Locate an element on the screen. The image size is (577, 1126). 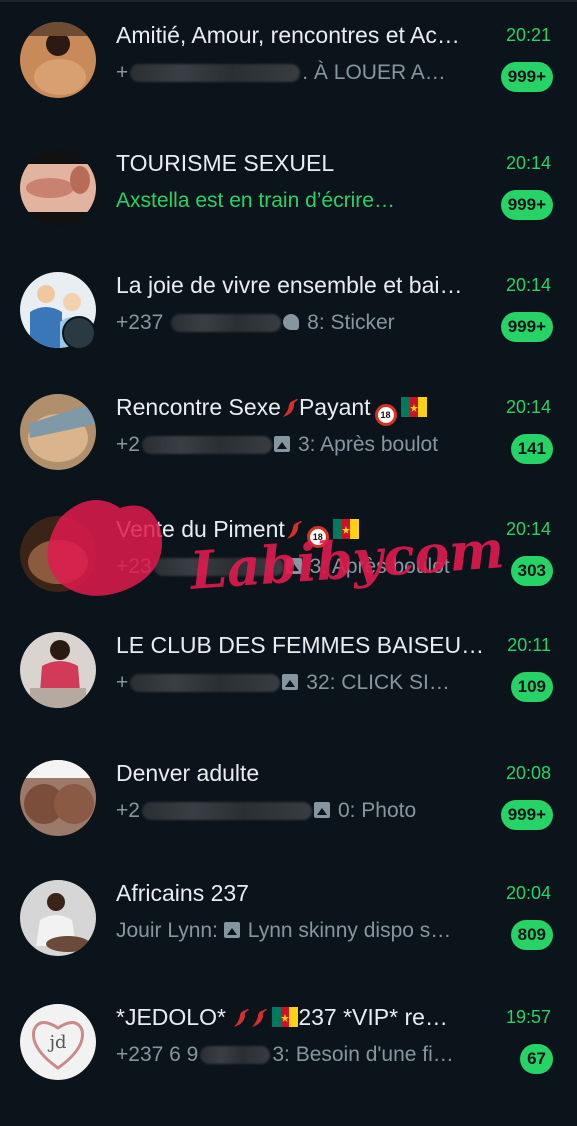
chat-title: Africains 237 is located at coordinates (182, 893).